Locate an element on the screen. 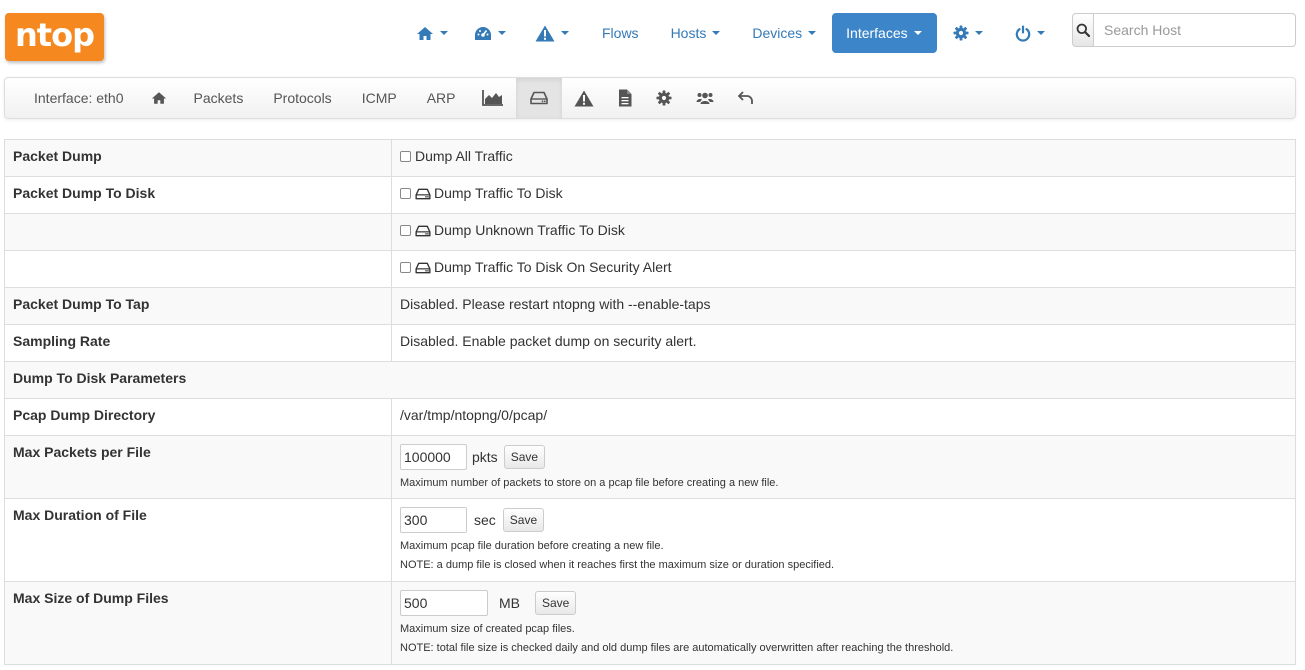 The height and width of the screenshot is (670, 1305). max-size-label: Max Size of Dump Files is located at coordinates (198, 623).